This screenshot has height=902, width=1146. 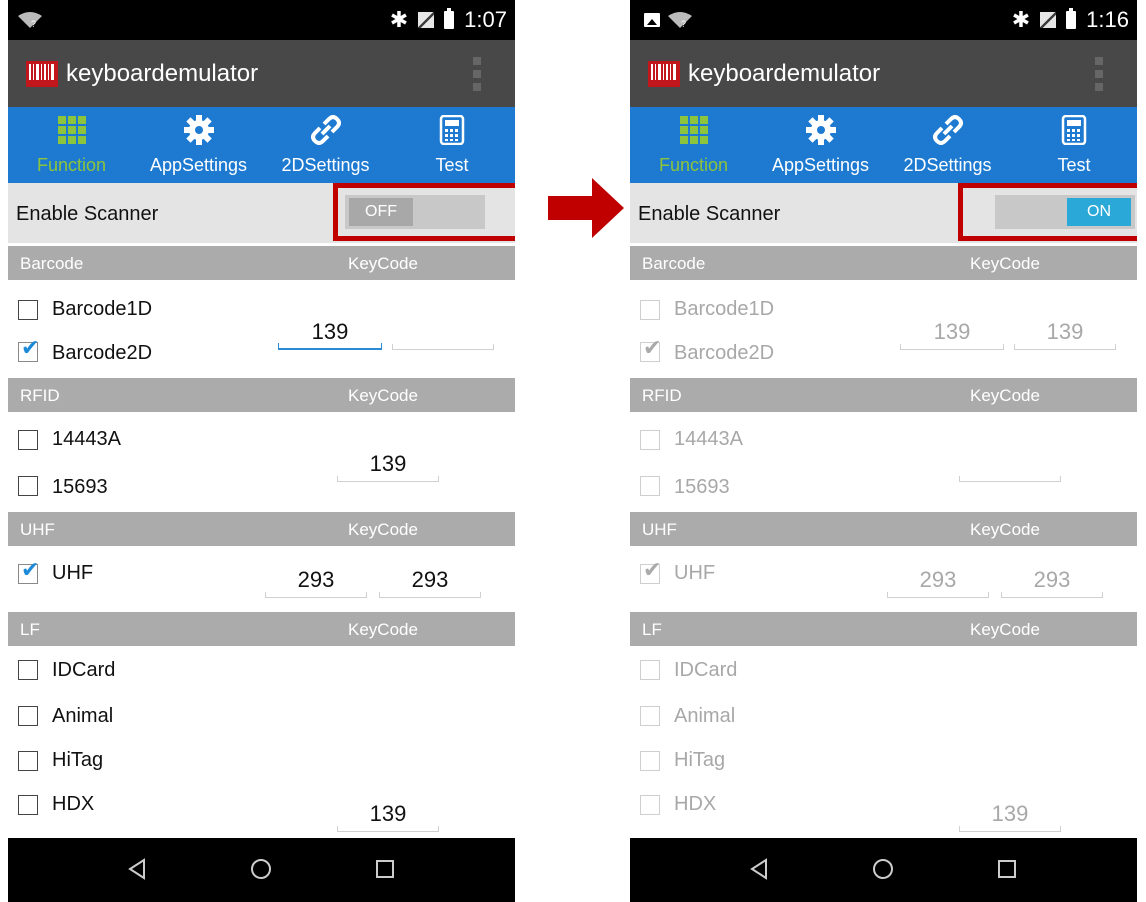 I want to click on enable-scanner-row: Enable Scanner OFF, so click(x=261, y=213).